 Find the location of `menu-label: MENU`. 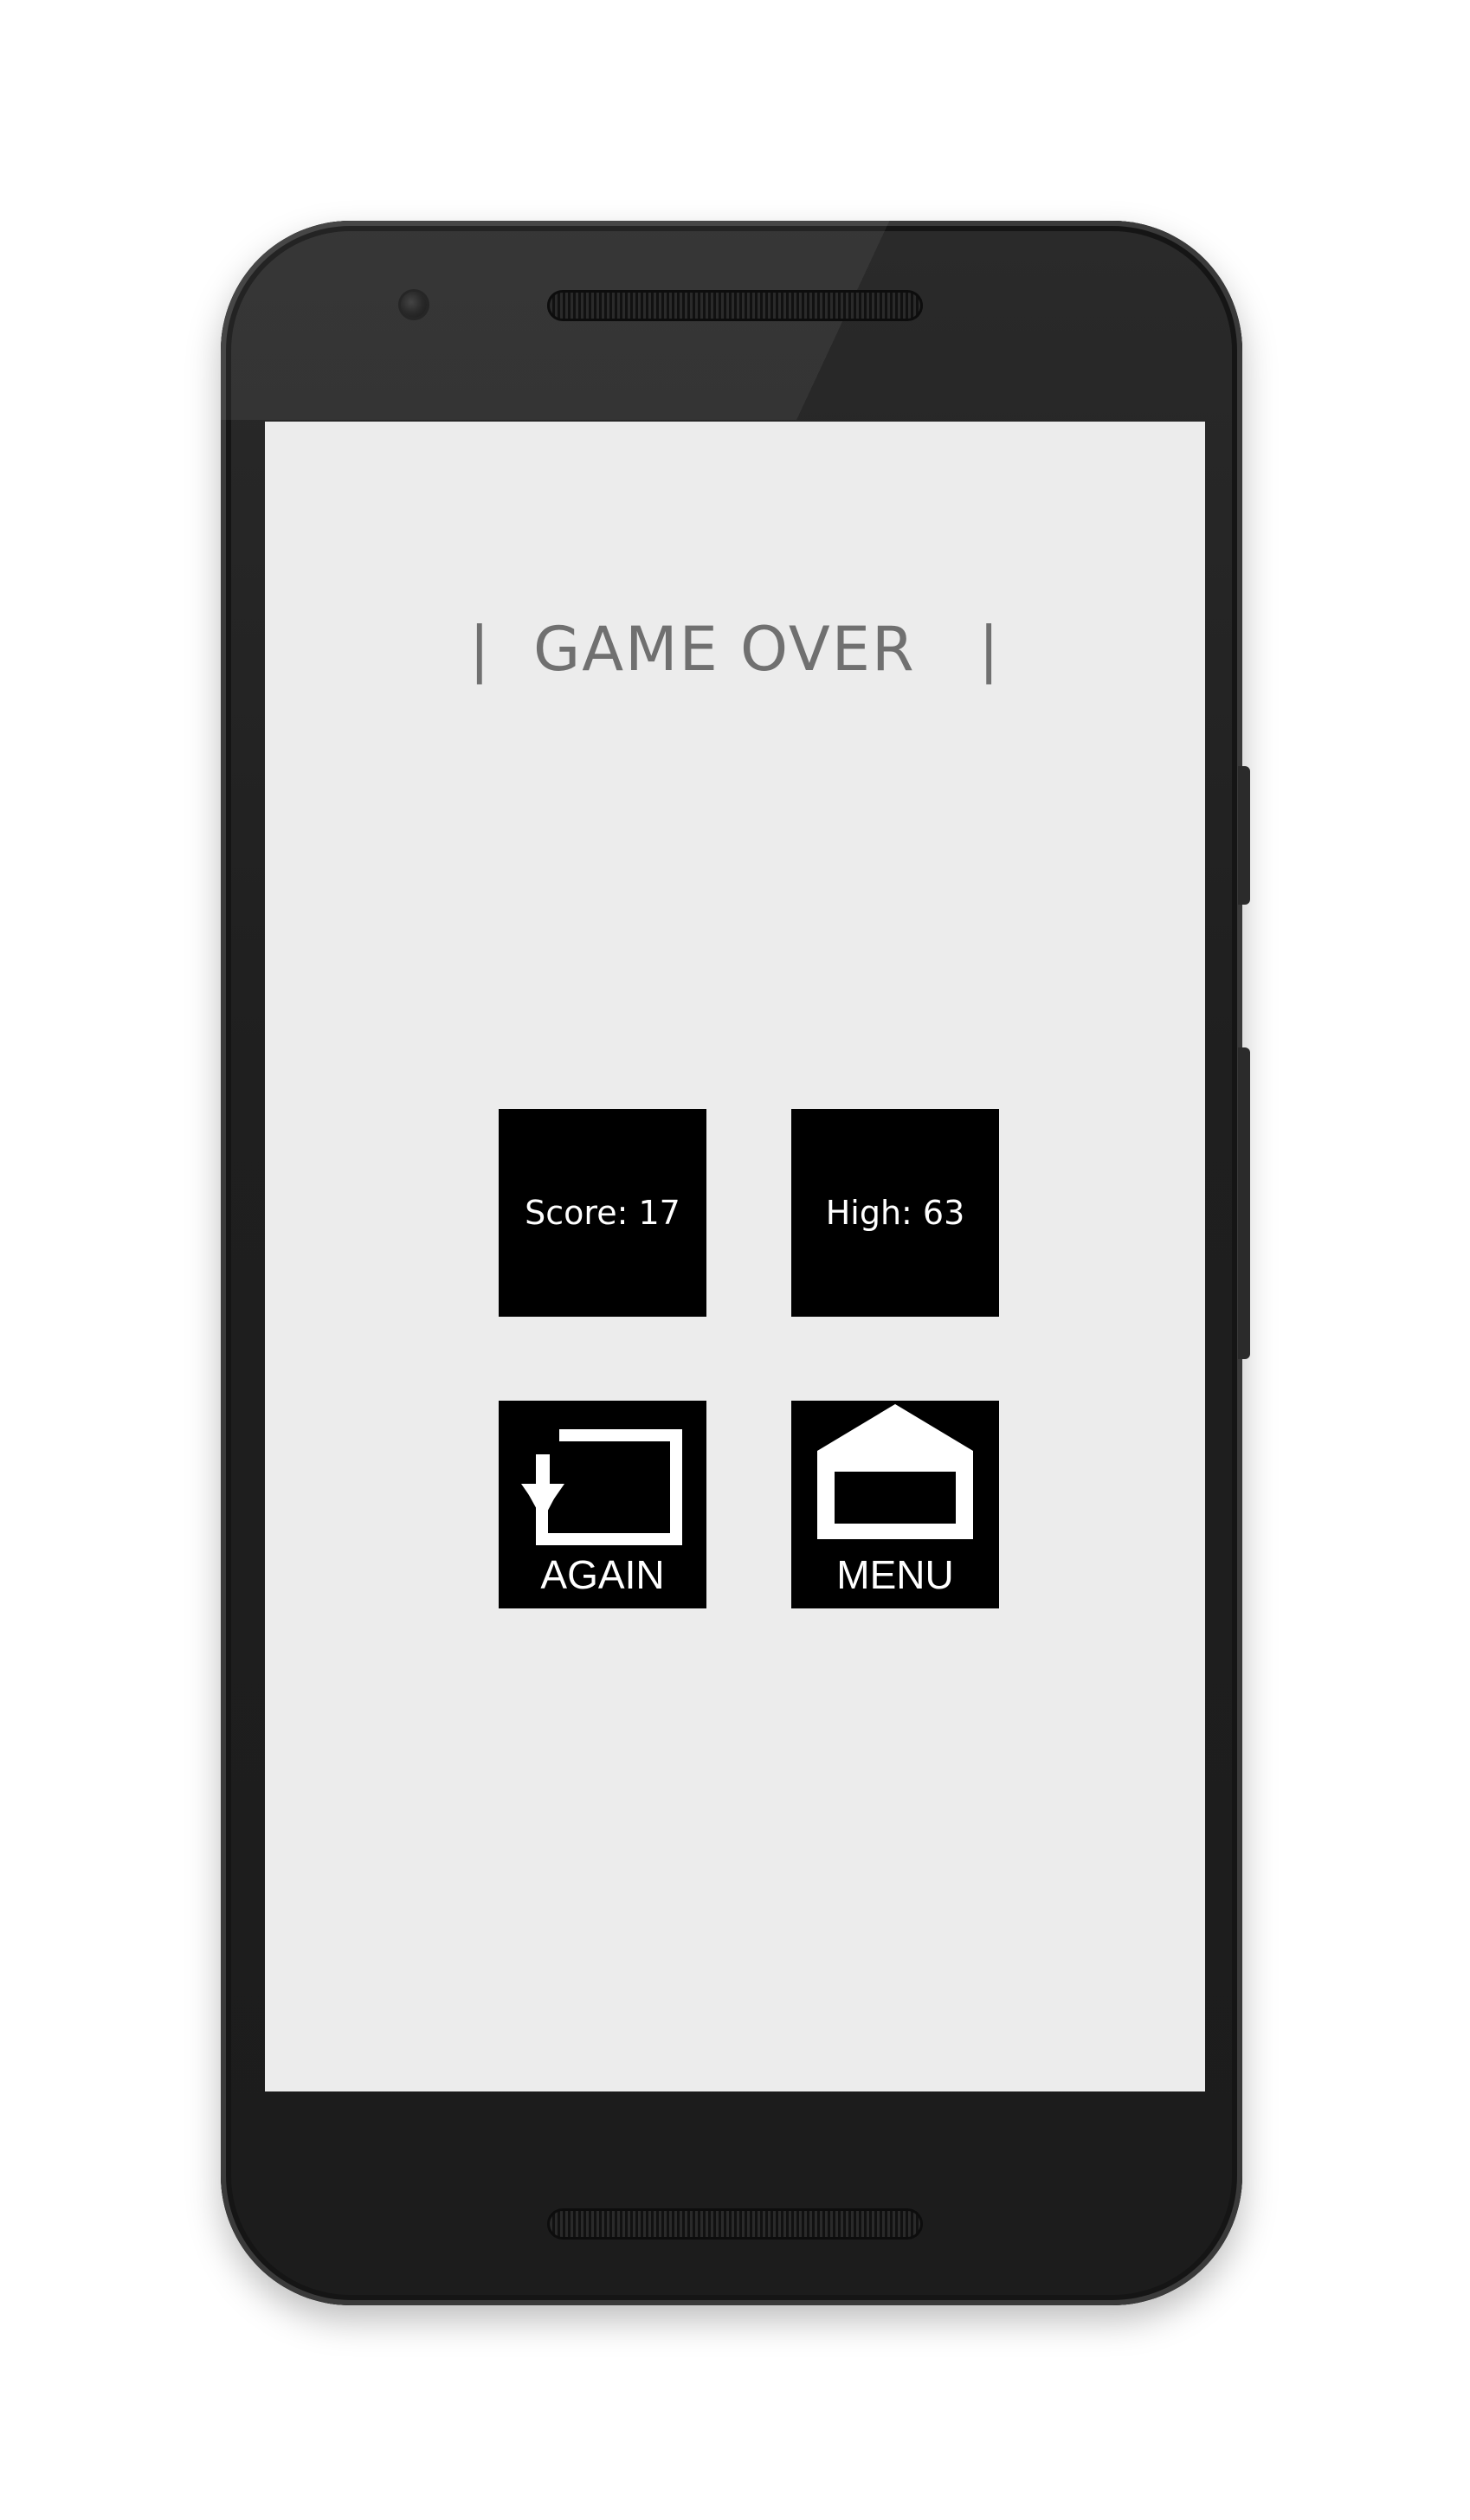

menu-label: MENU is located at coordinates (895, 1574).